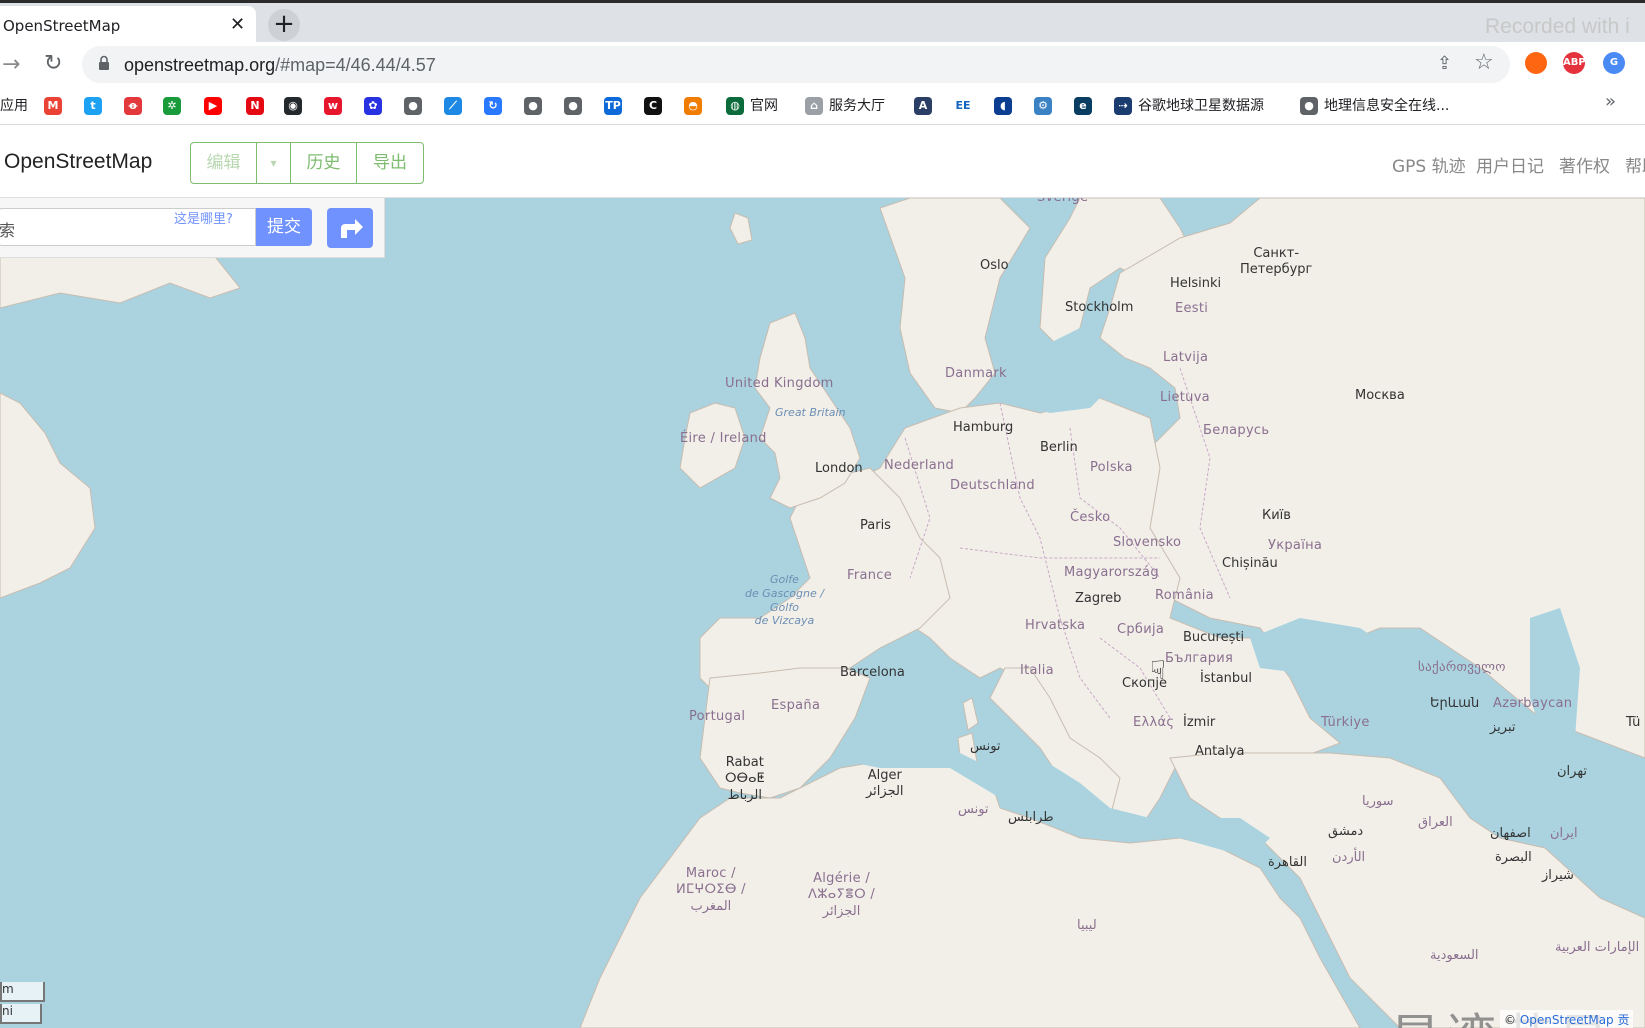 This screenshot has height=1028, width=1645. I want to click on gmail-icon: M, so click(53, 106).